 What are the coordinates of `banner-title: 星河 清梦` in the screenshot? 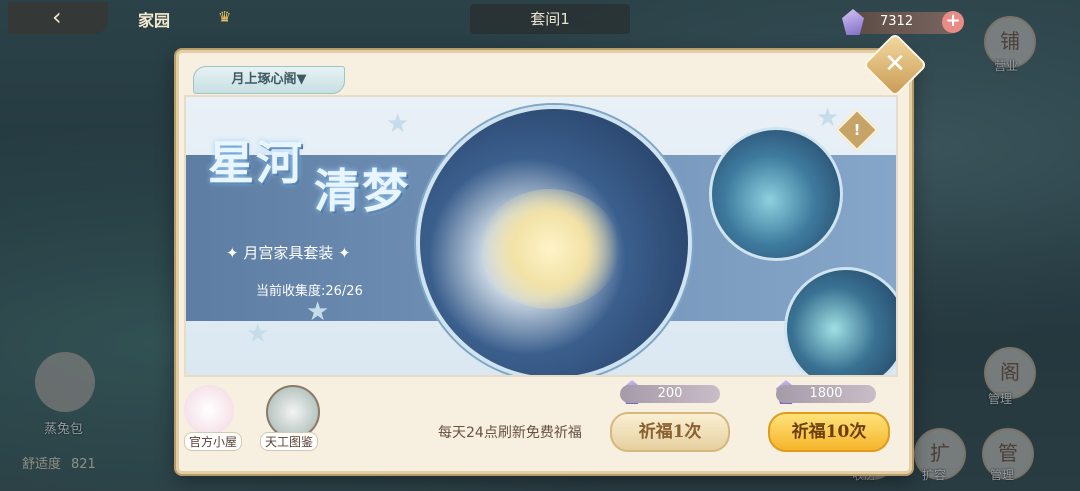 It's located at (313, 172).